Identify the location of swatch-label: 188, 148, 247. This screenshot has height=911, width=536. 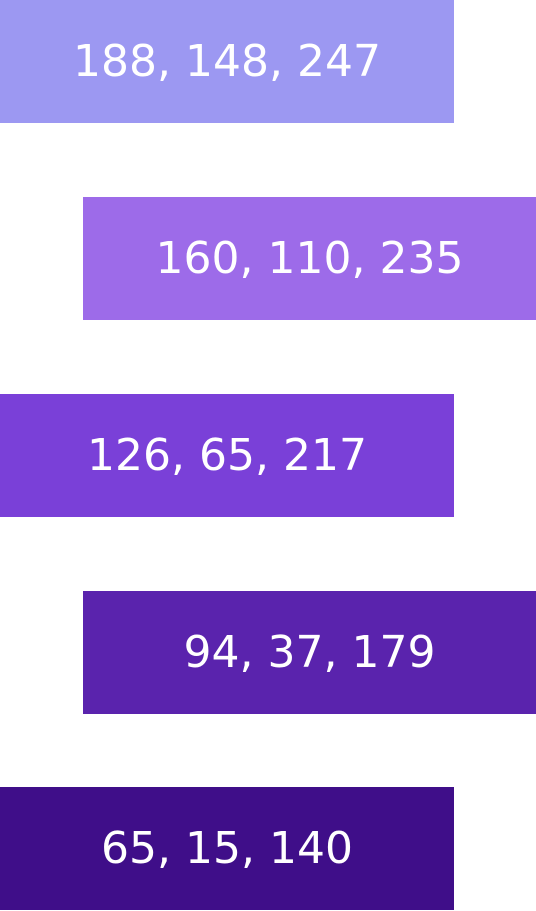
(227, 61).